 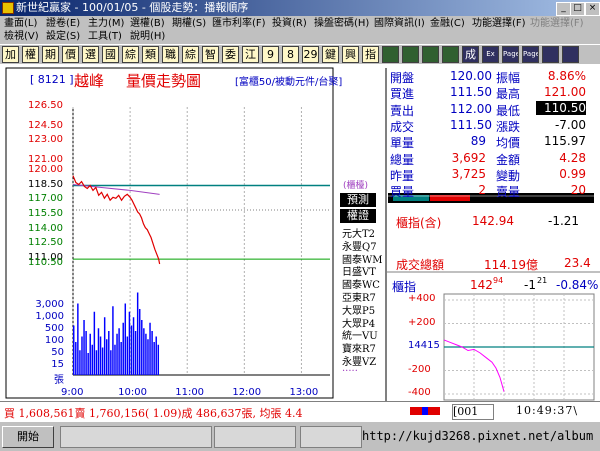 What do you see at coordinates (50, 54) in the screenshot?
I see `toolbar-button-2: 期` at bounding box center [50, 54].